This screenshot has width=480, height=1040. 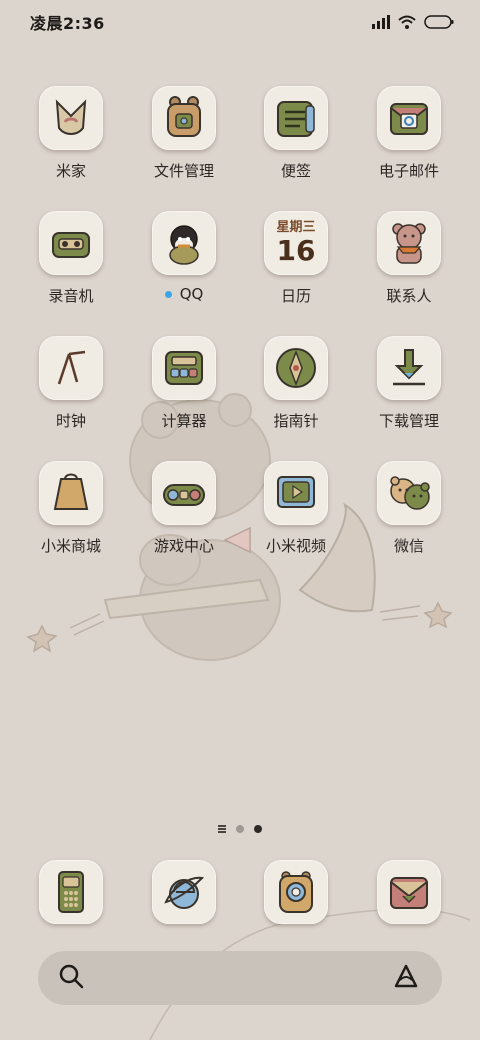 I want to click on file-manager-icon, so click(x=184, y=116).